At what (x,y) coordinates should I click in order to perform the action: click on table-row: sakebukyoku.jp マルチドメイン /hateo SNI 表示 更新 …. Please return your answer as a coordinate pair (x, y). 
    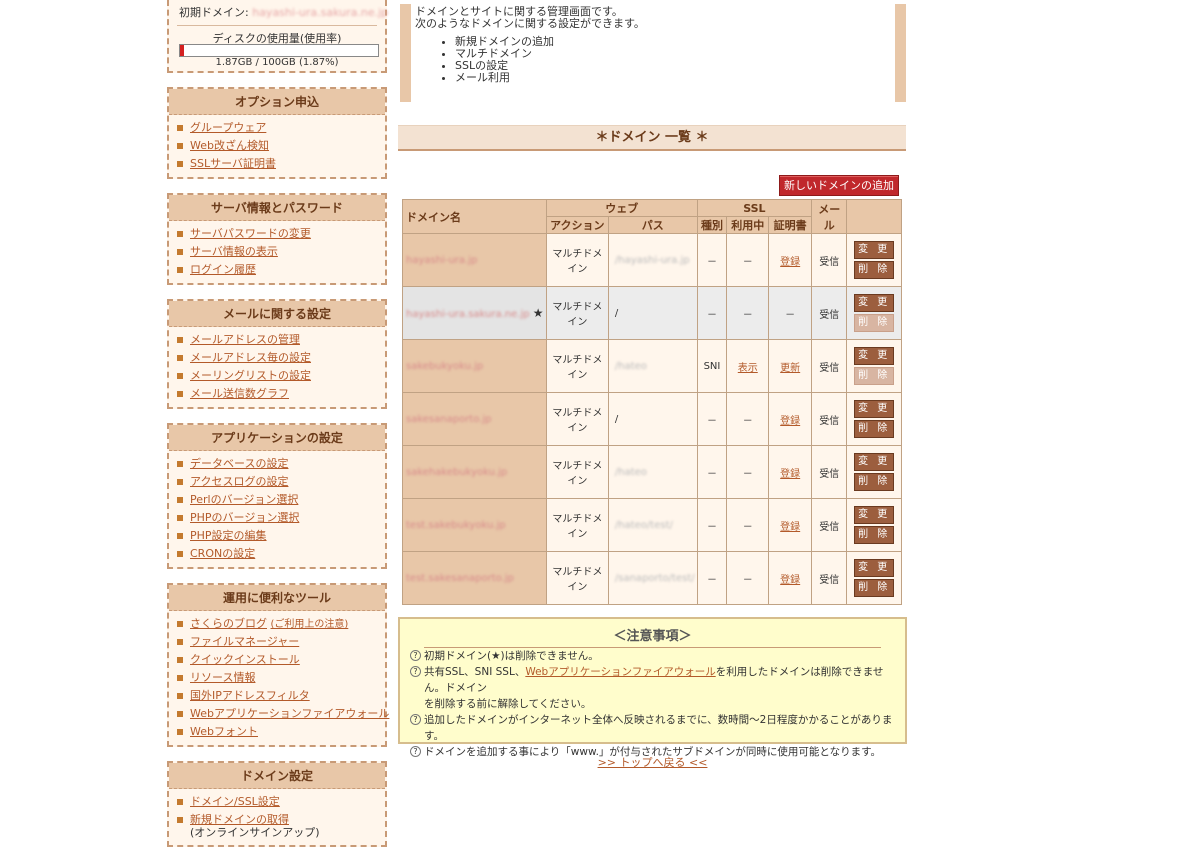
    Looking at the image, I should click on (652, 366).